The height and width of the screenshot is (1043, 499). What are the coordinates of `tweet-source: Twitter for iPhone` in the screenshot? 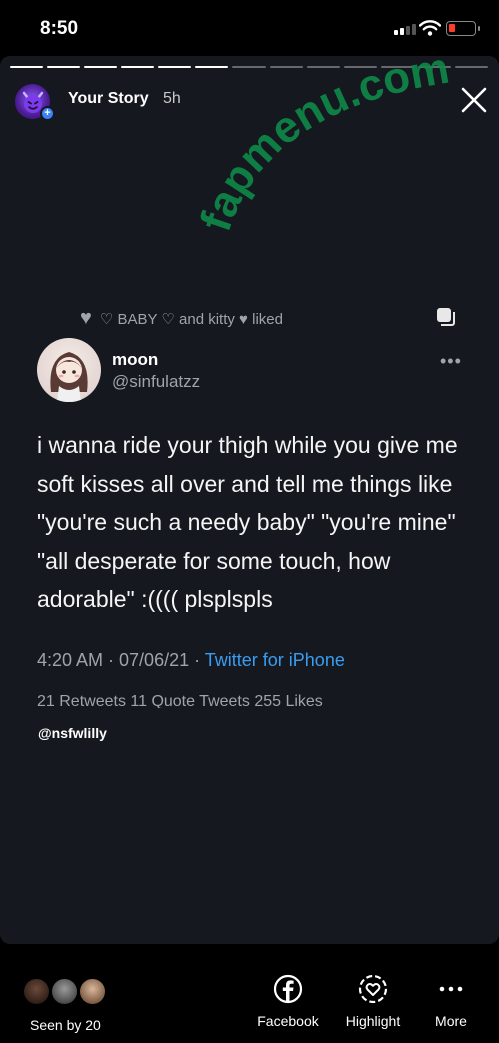 It's located at (274, 660).